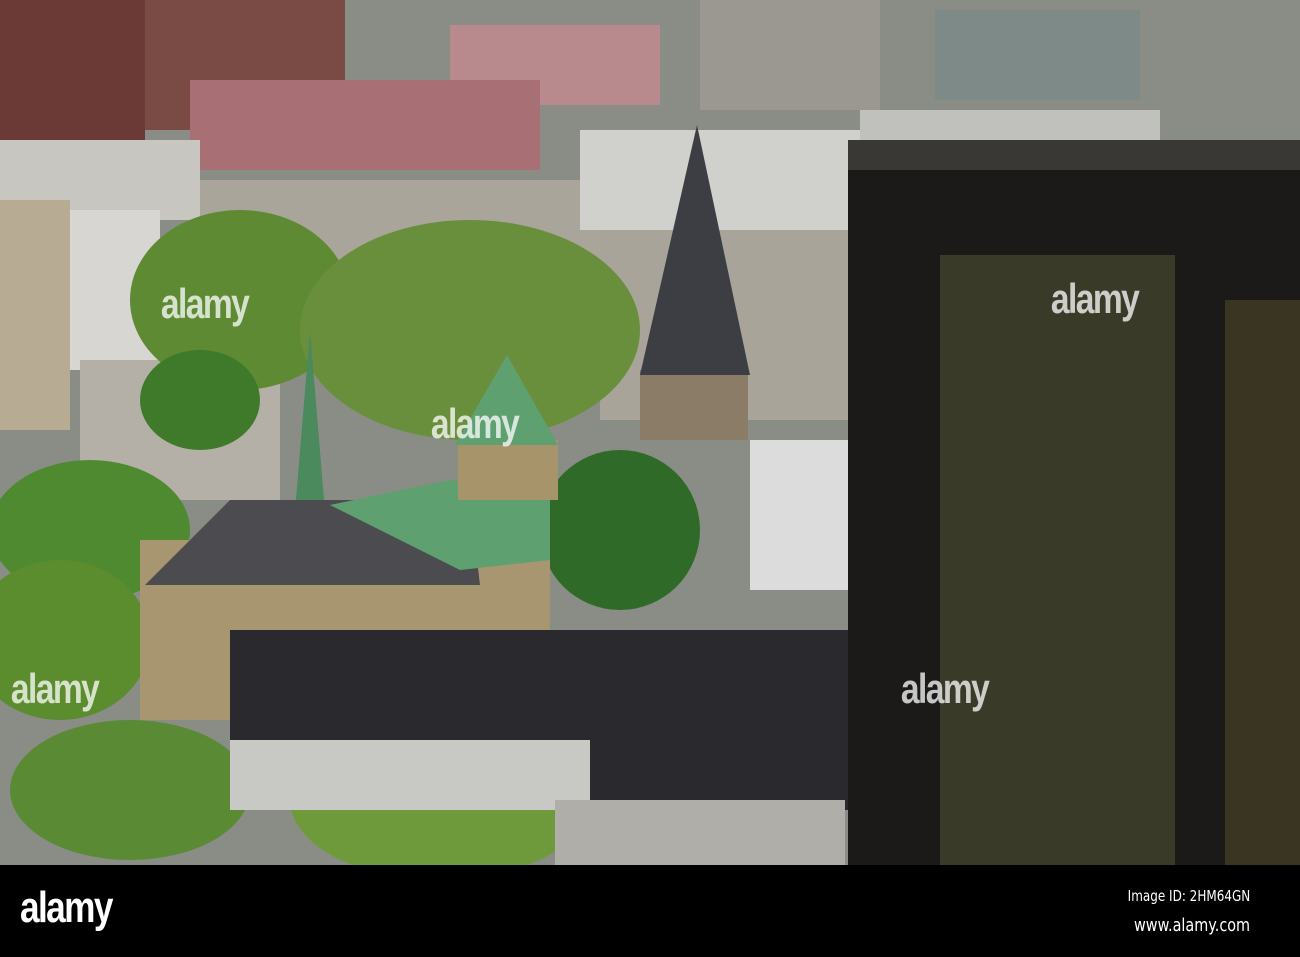  Describe the element at coordinates (1191, 925) in the screenshot. I see `site-url: www.alamy.com` at that location.